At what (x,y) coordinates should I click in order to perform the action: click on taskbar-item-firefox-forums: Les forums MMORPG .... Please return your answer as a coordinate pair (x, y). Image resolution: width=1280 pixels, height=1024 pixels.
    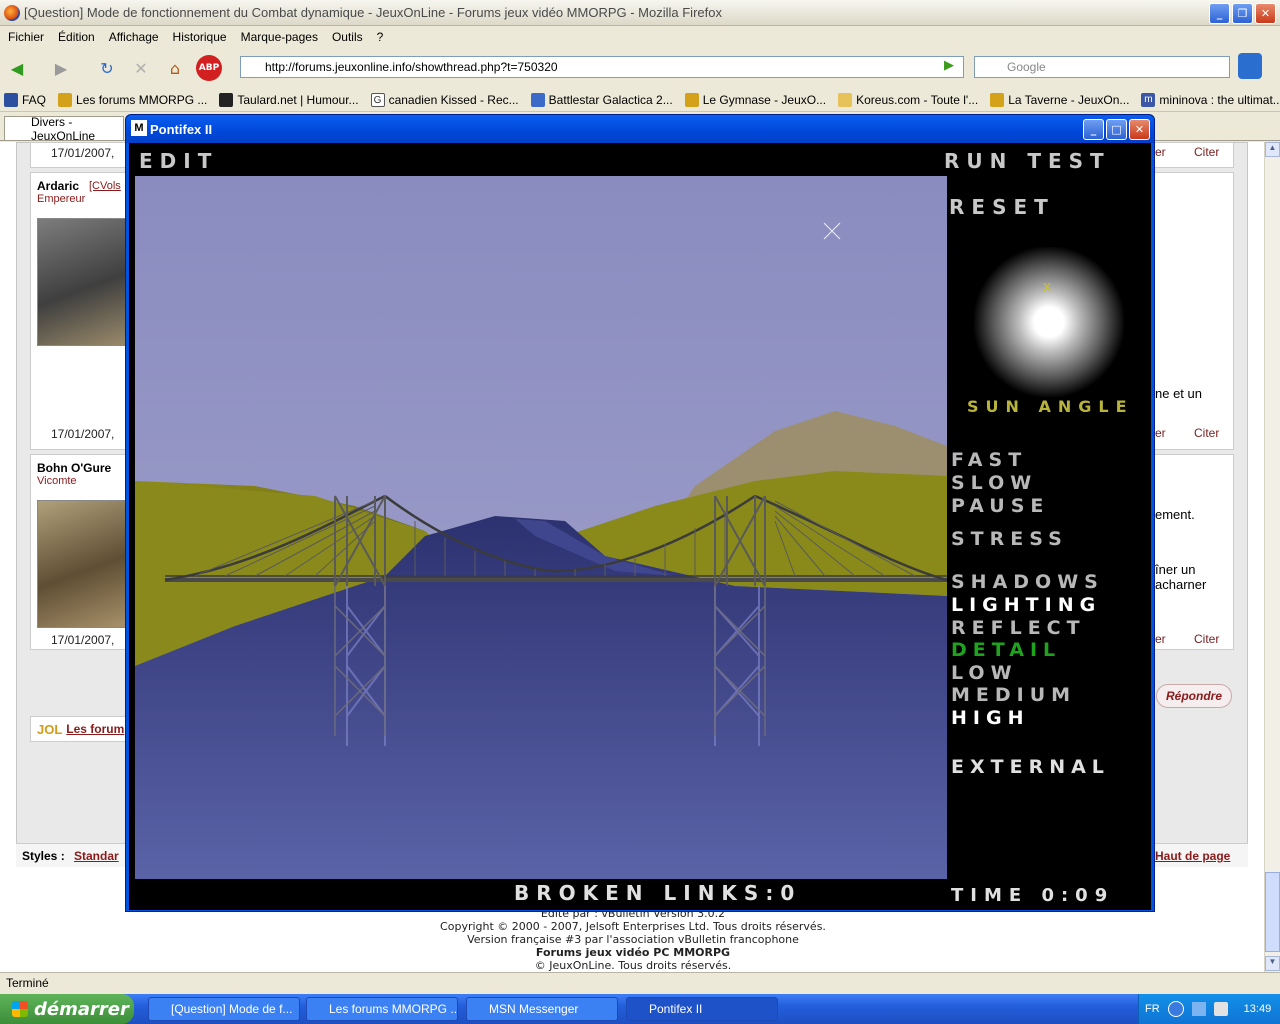
    Looking at the image, I should click on (382, 1009).